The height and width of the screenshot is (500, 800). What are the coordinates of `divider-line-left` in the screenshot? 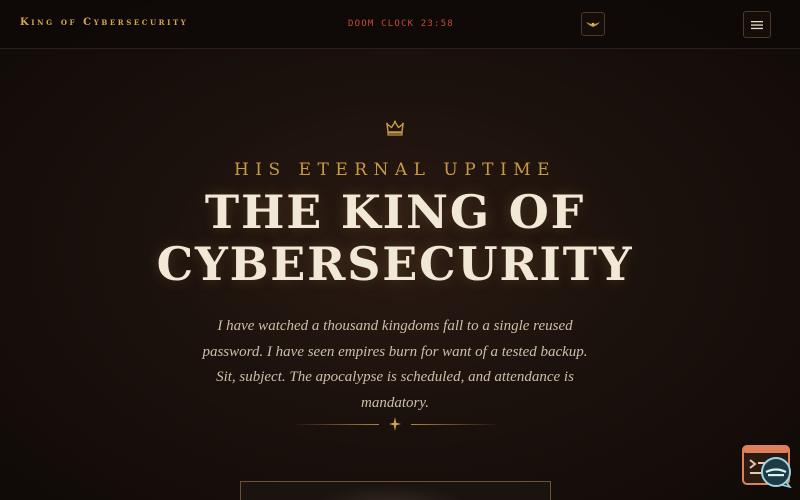 It's located at (335, 424).